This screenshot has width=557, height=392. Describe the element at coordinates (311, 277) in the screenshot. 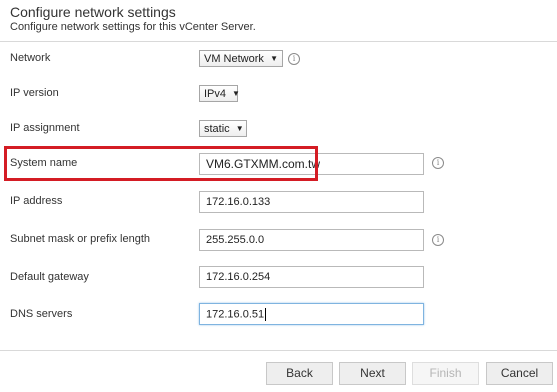

I see `default-gateway-input: 172.16.0.254` at that location.